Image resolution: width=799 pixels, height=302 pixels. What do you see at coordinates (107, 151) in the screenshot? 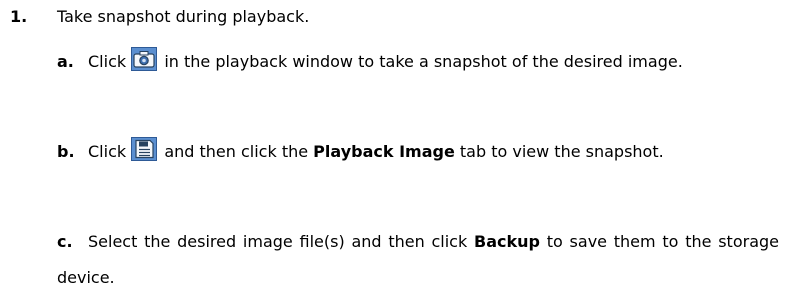
I see `substep-b-click: Click` at bounding box center [107, 151].